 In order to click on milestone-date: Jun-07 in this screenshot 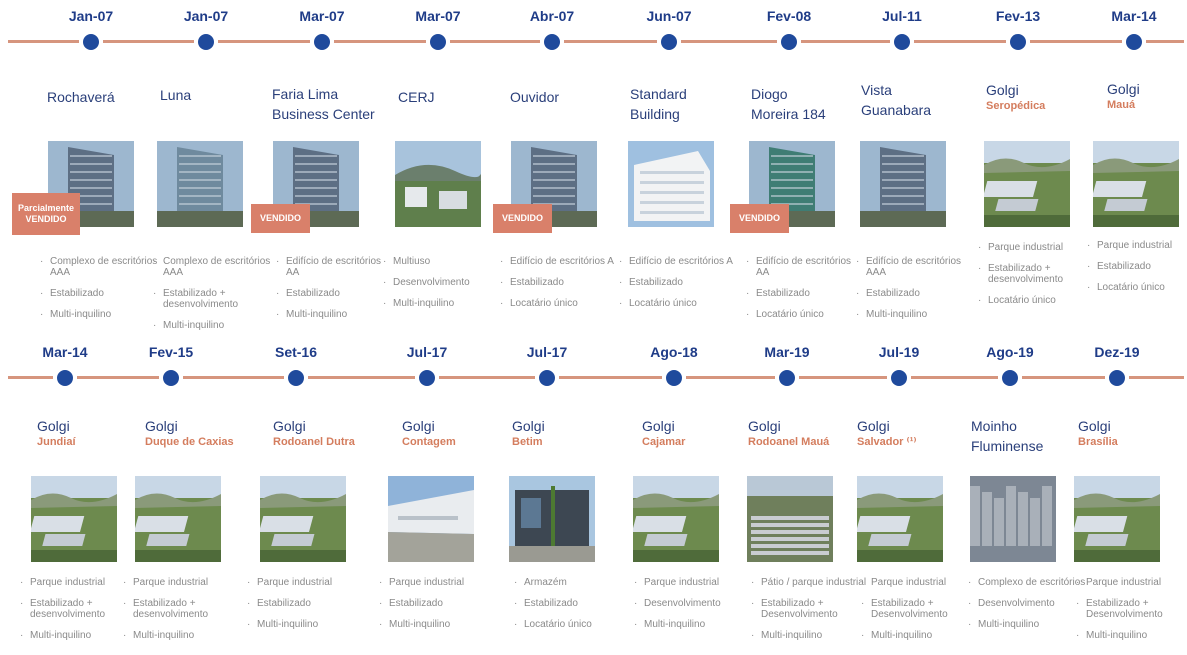, I will do `click(669, 16)`.